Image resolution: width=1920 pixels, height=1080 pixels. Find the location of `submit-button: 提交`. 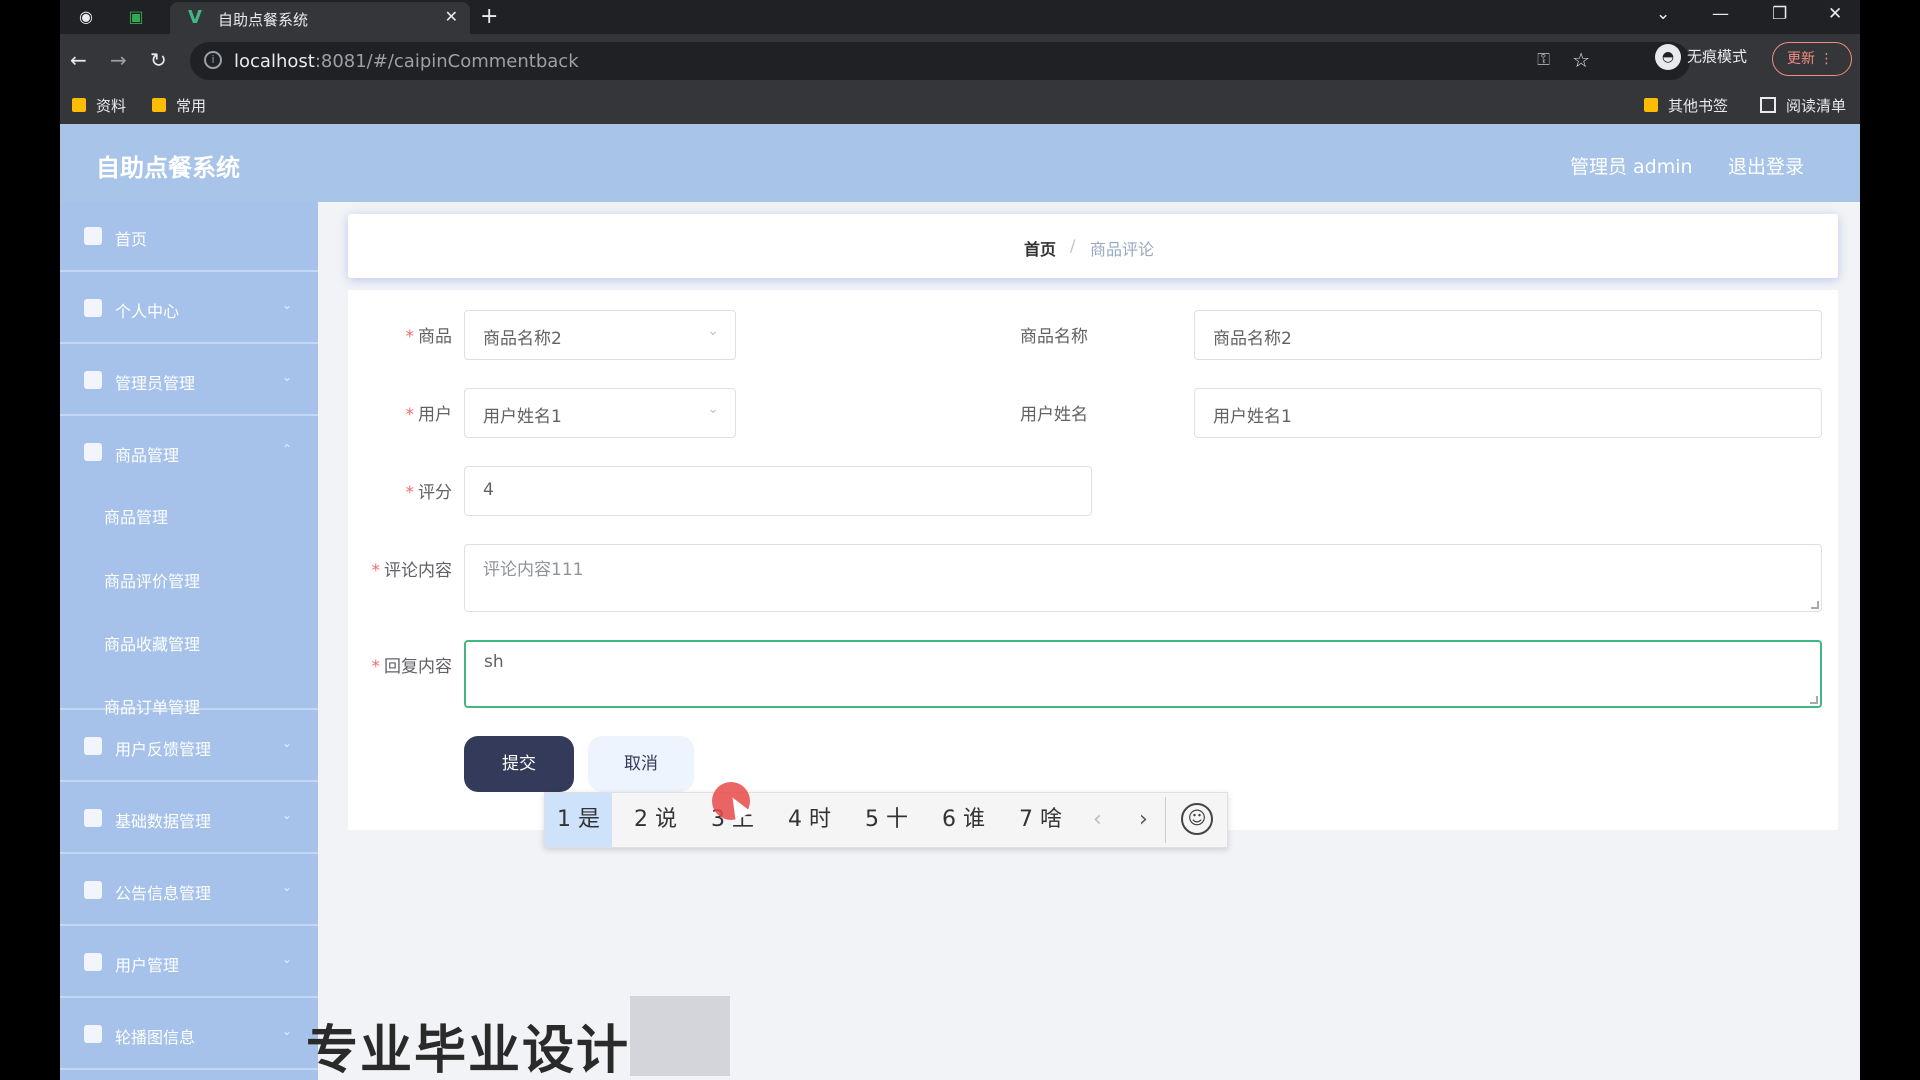

submit-button: 提交 is located at coordinates (519, 764).